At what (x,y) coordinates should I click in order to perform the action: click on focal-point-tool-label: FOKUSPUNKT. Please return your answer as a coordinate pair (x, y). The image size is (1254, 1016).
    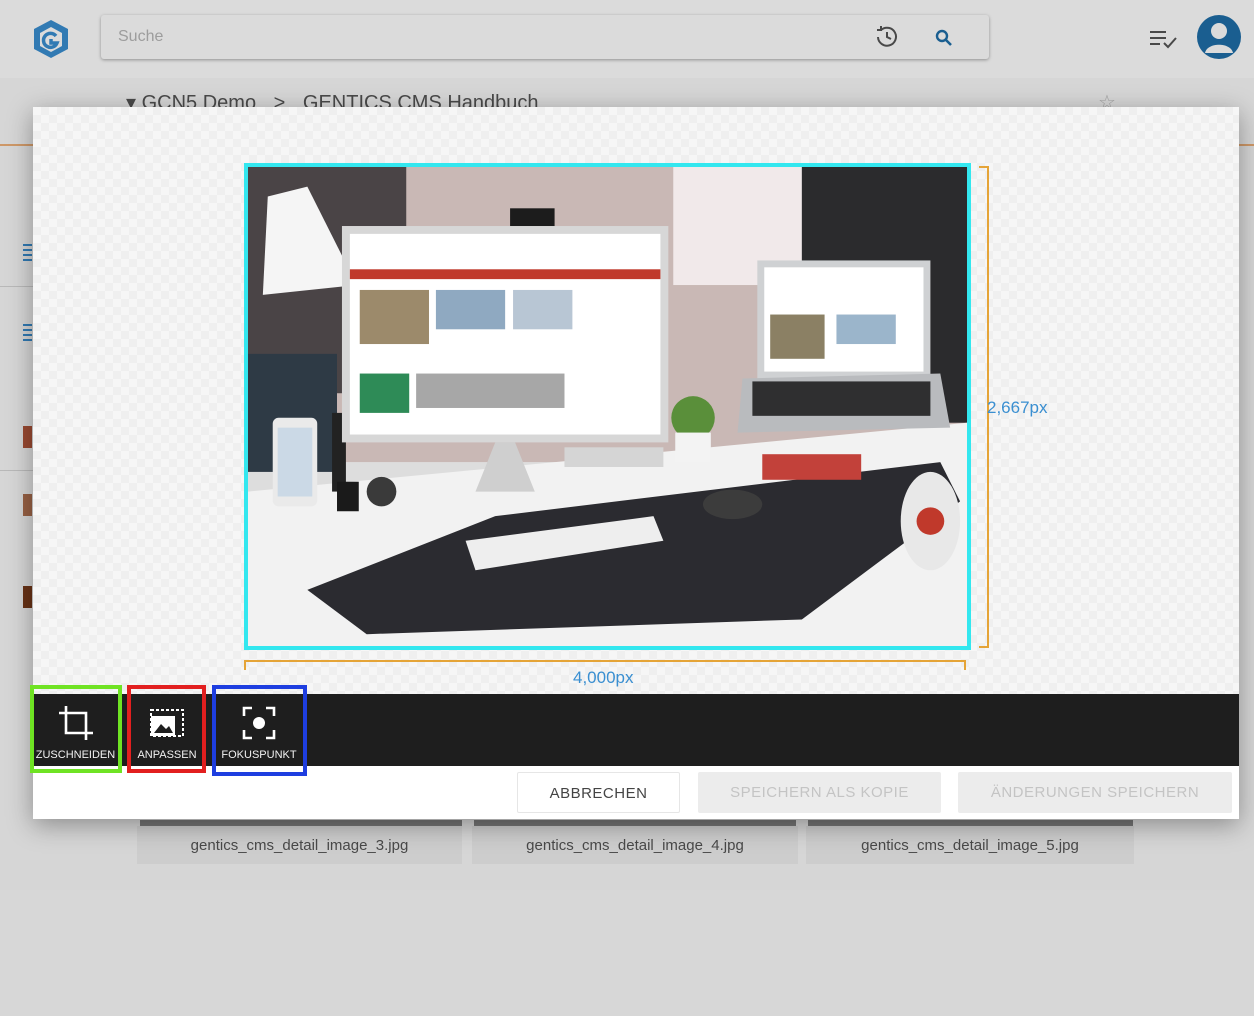
    Looking at the image, I should click on (259, 755).